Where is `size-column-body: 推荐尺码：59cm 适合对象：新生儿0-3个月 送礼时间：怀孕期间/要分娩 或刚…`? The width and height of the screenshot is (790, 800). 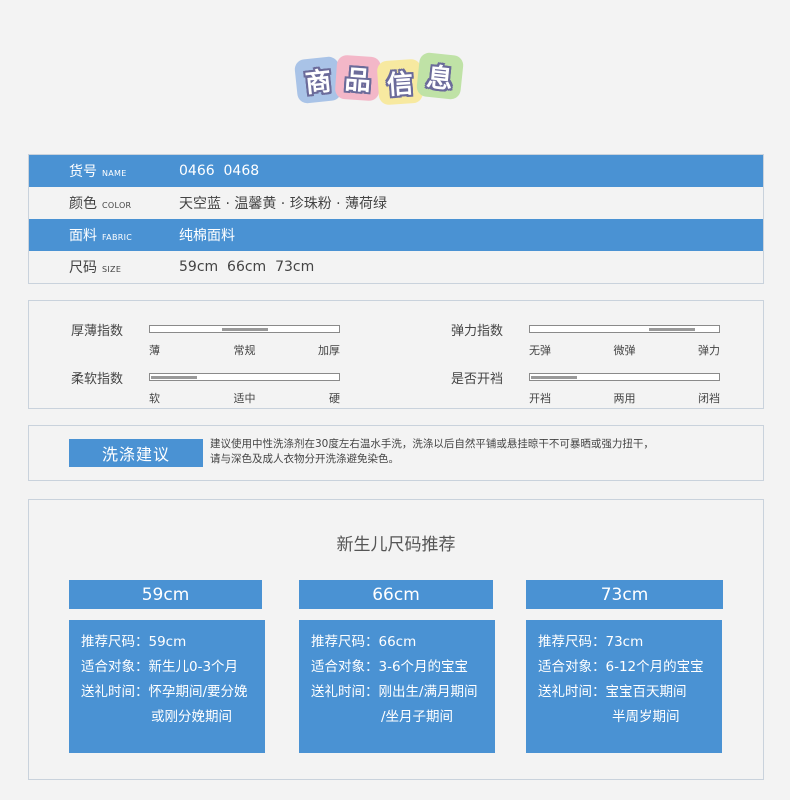
size-column-body: 推荐尺码：59cm 适合对象：新生儿0-3个月 送礼时间：怀孕期间/要分娩 或刚… is located at coordinates (167, 686).